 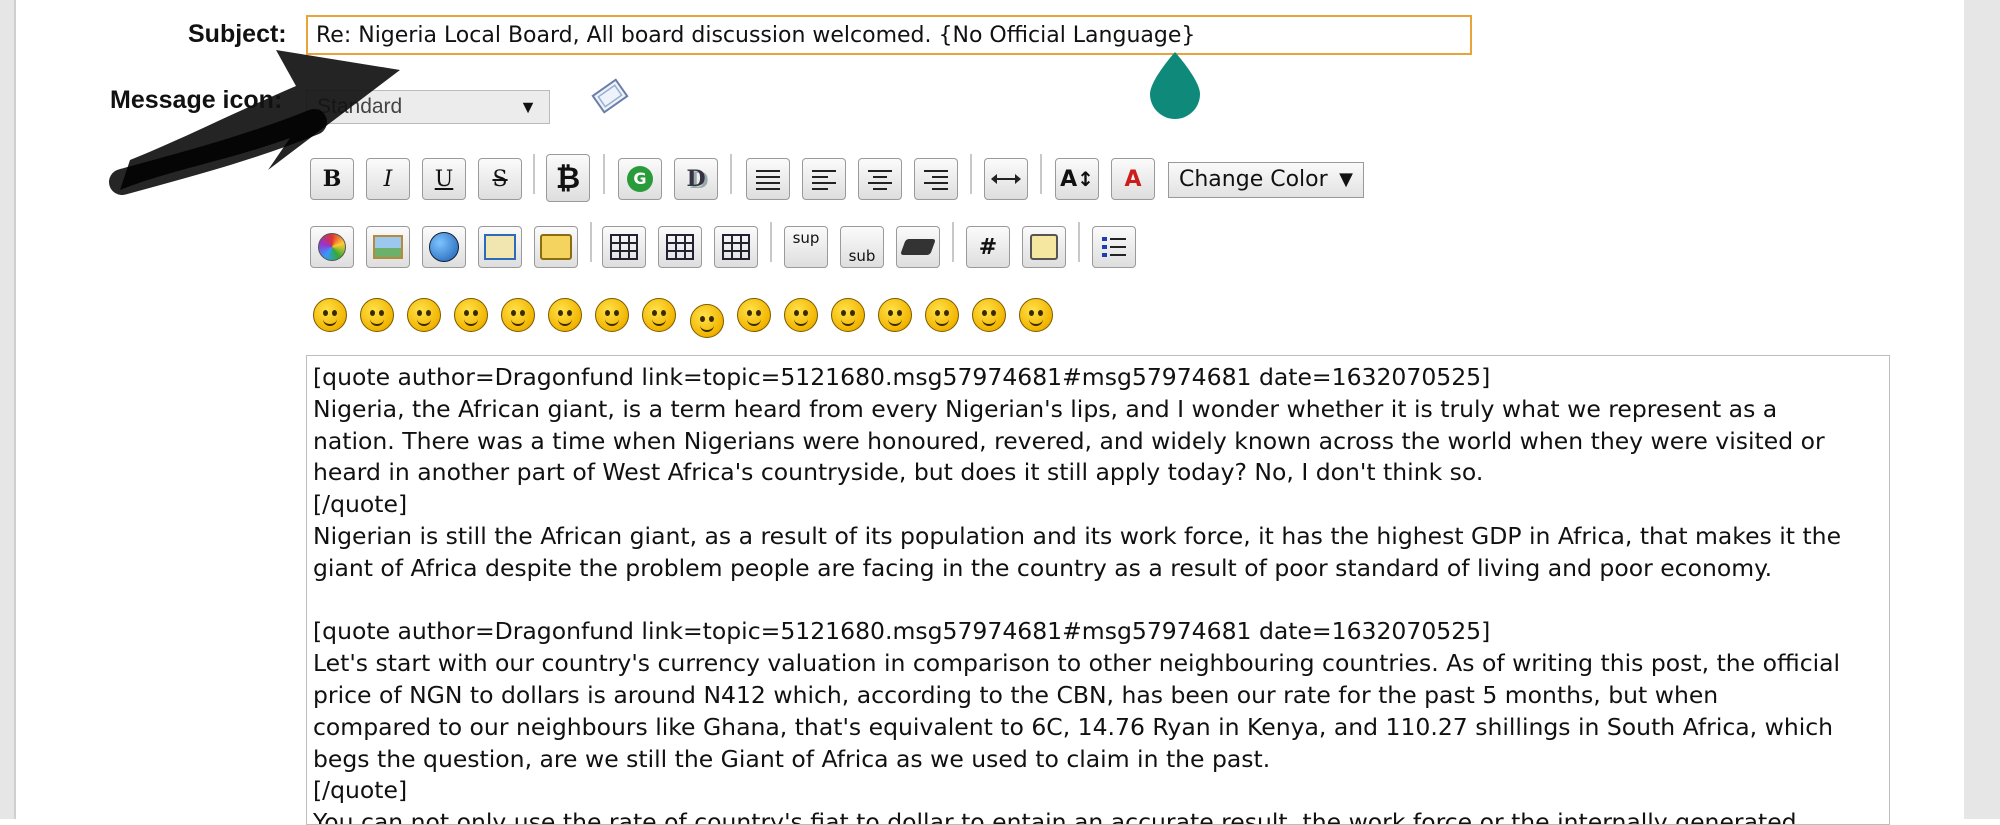 I want to click on font-color-icon: A, so click(x=1133, y=179).